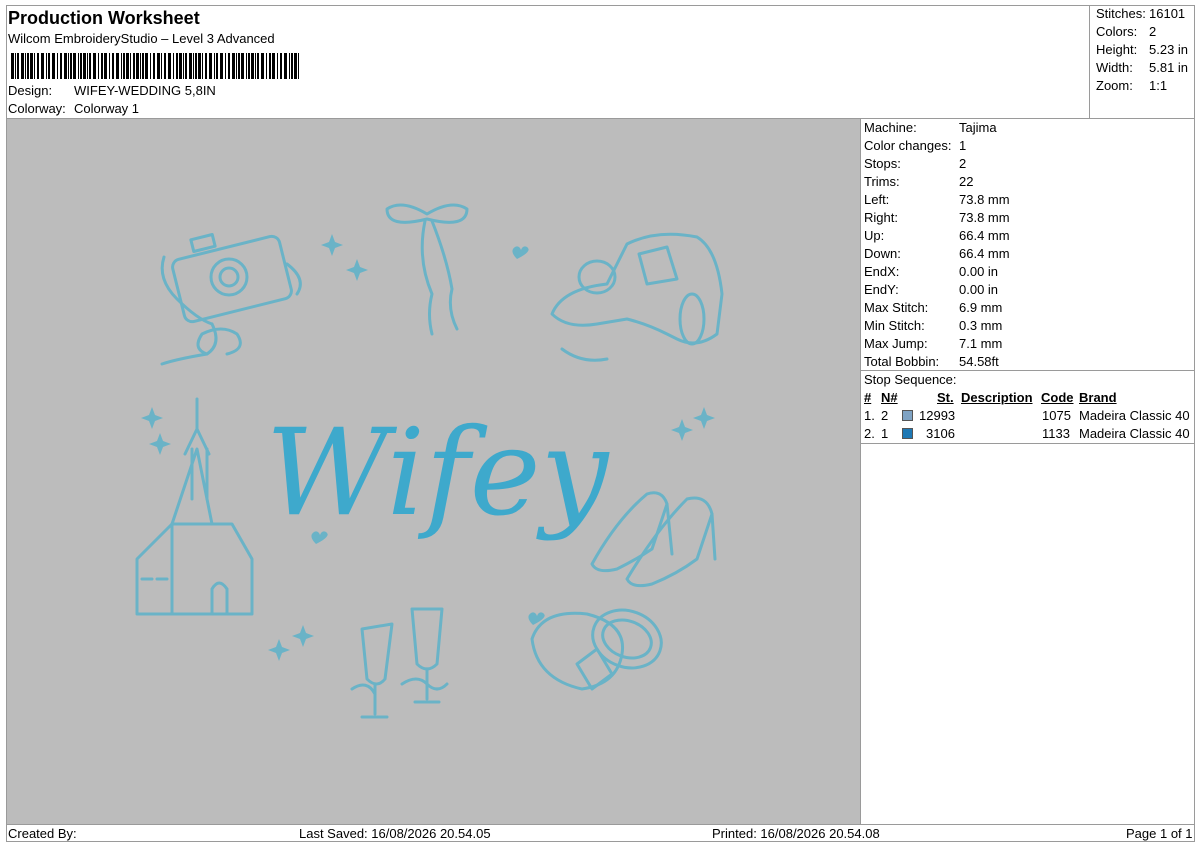 Image resolution: width=1200 pixels, height=848 pixels. I want to click on barcode, so click(155, 66).